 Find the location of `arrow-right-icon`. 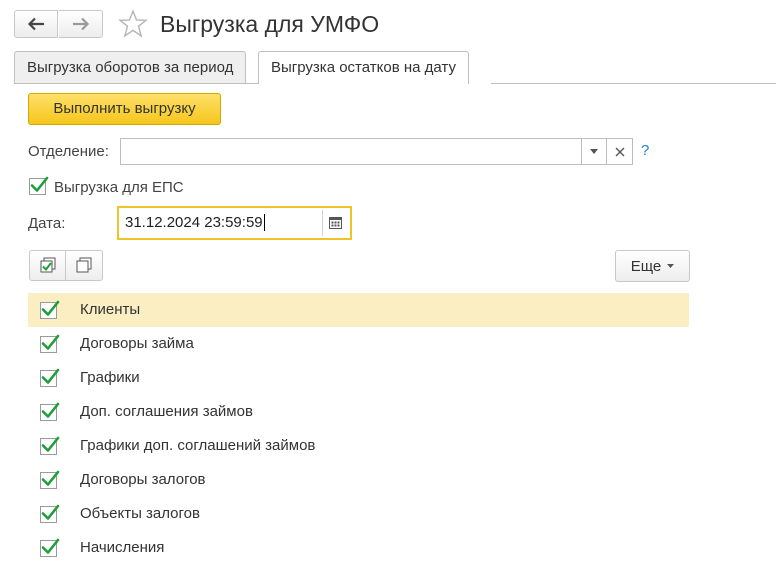

arrow-right-icon is located at coordinates (80, 24).